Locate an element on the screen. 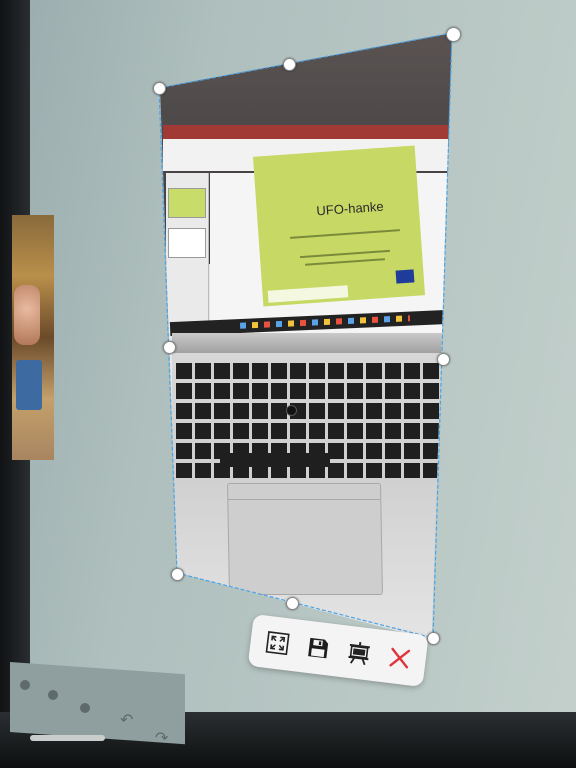 The image size is (576, 768). save-icon is located at coordinates (317, 648).